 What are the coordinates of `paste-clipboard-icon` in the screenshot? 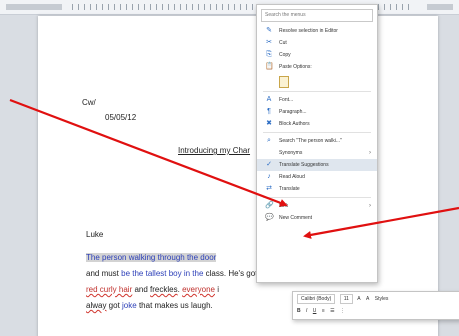 It's located at (284, 82).